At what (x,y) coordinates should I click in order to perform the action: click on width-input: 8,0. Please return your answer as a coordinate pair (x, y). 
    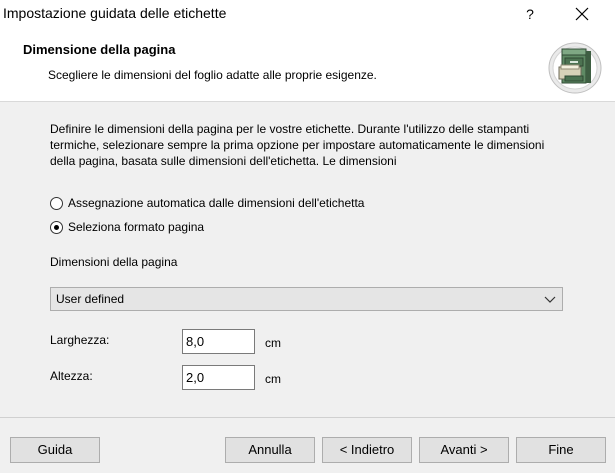
    Looking at the image, I should click on (218, 341).